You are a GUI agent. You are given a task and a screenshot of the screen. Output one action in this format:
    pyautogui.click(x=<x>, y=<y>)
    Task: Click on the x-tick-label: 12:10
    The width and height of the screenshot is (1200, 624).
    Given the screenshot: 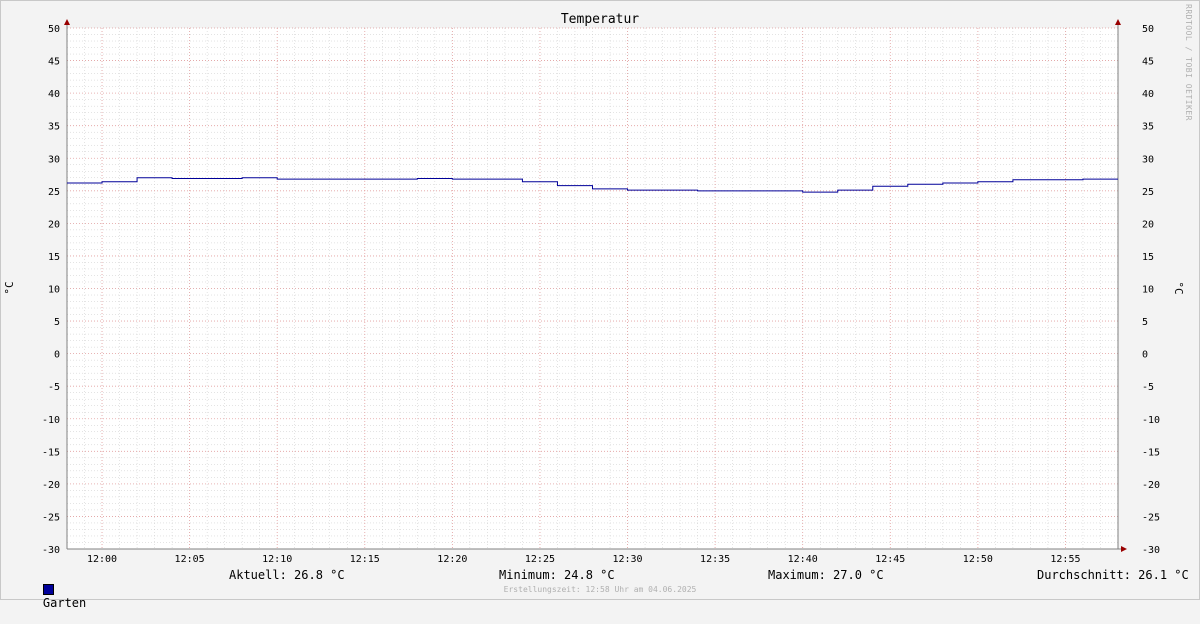 What is the action you would take?
    pyautogui.click(x=277, y=559)
    